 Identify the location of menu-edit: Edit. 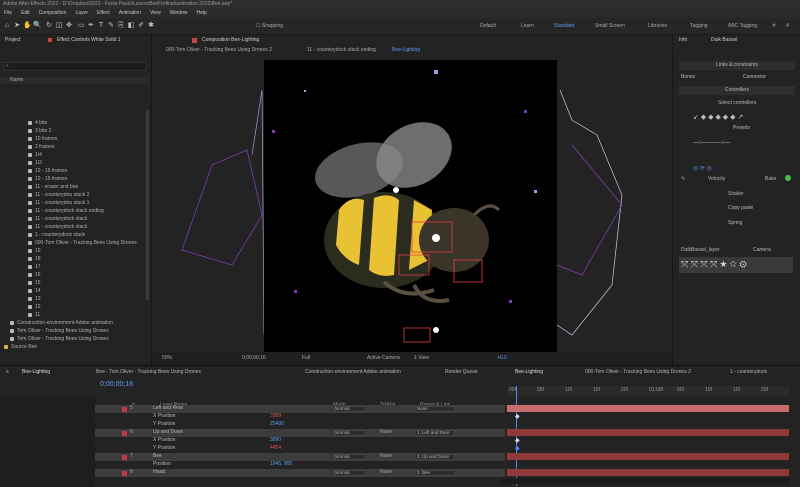
(25, 13).